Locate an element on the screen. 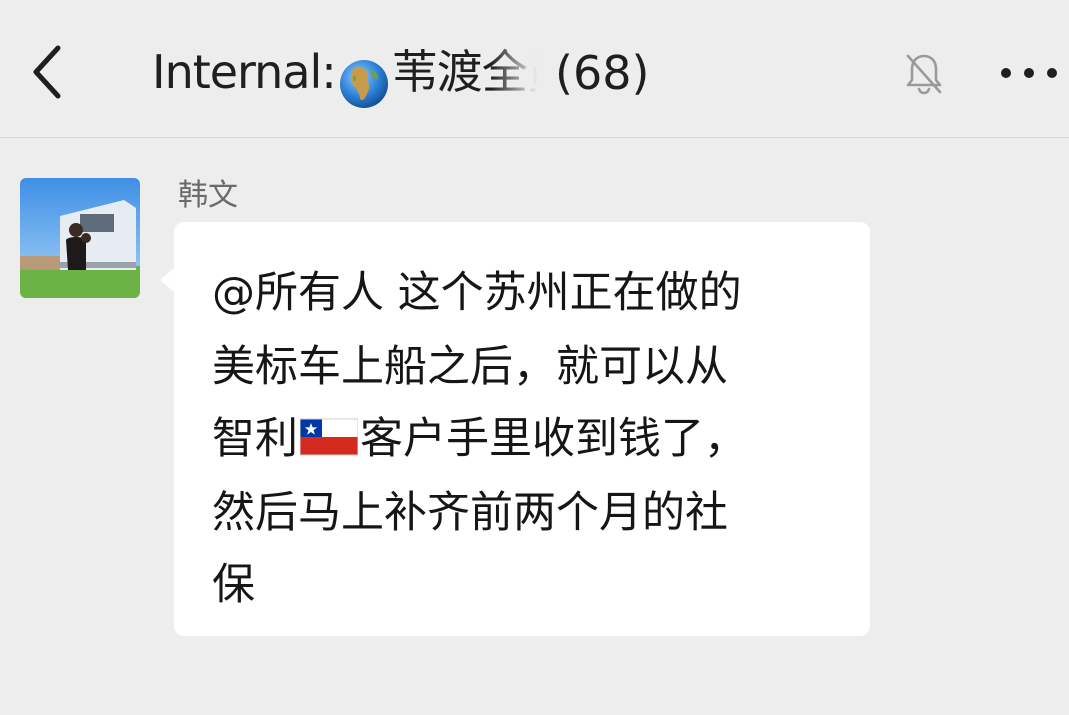  message-line-4: 然后马上补齐前两个月的社 is located at coordinates (470, 513).